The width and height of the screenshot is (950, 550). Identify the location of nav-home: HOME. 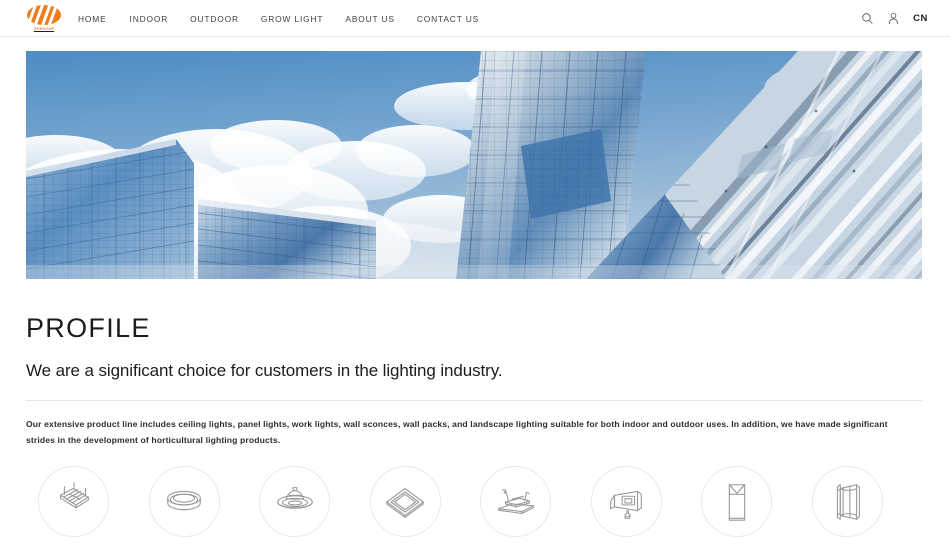
(104, 19).